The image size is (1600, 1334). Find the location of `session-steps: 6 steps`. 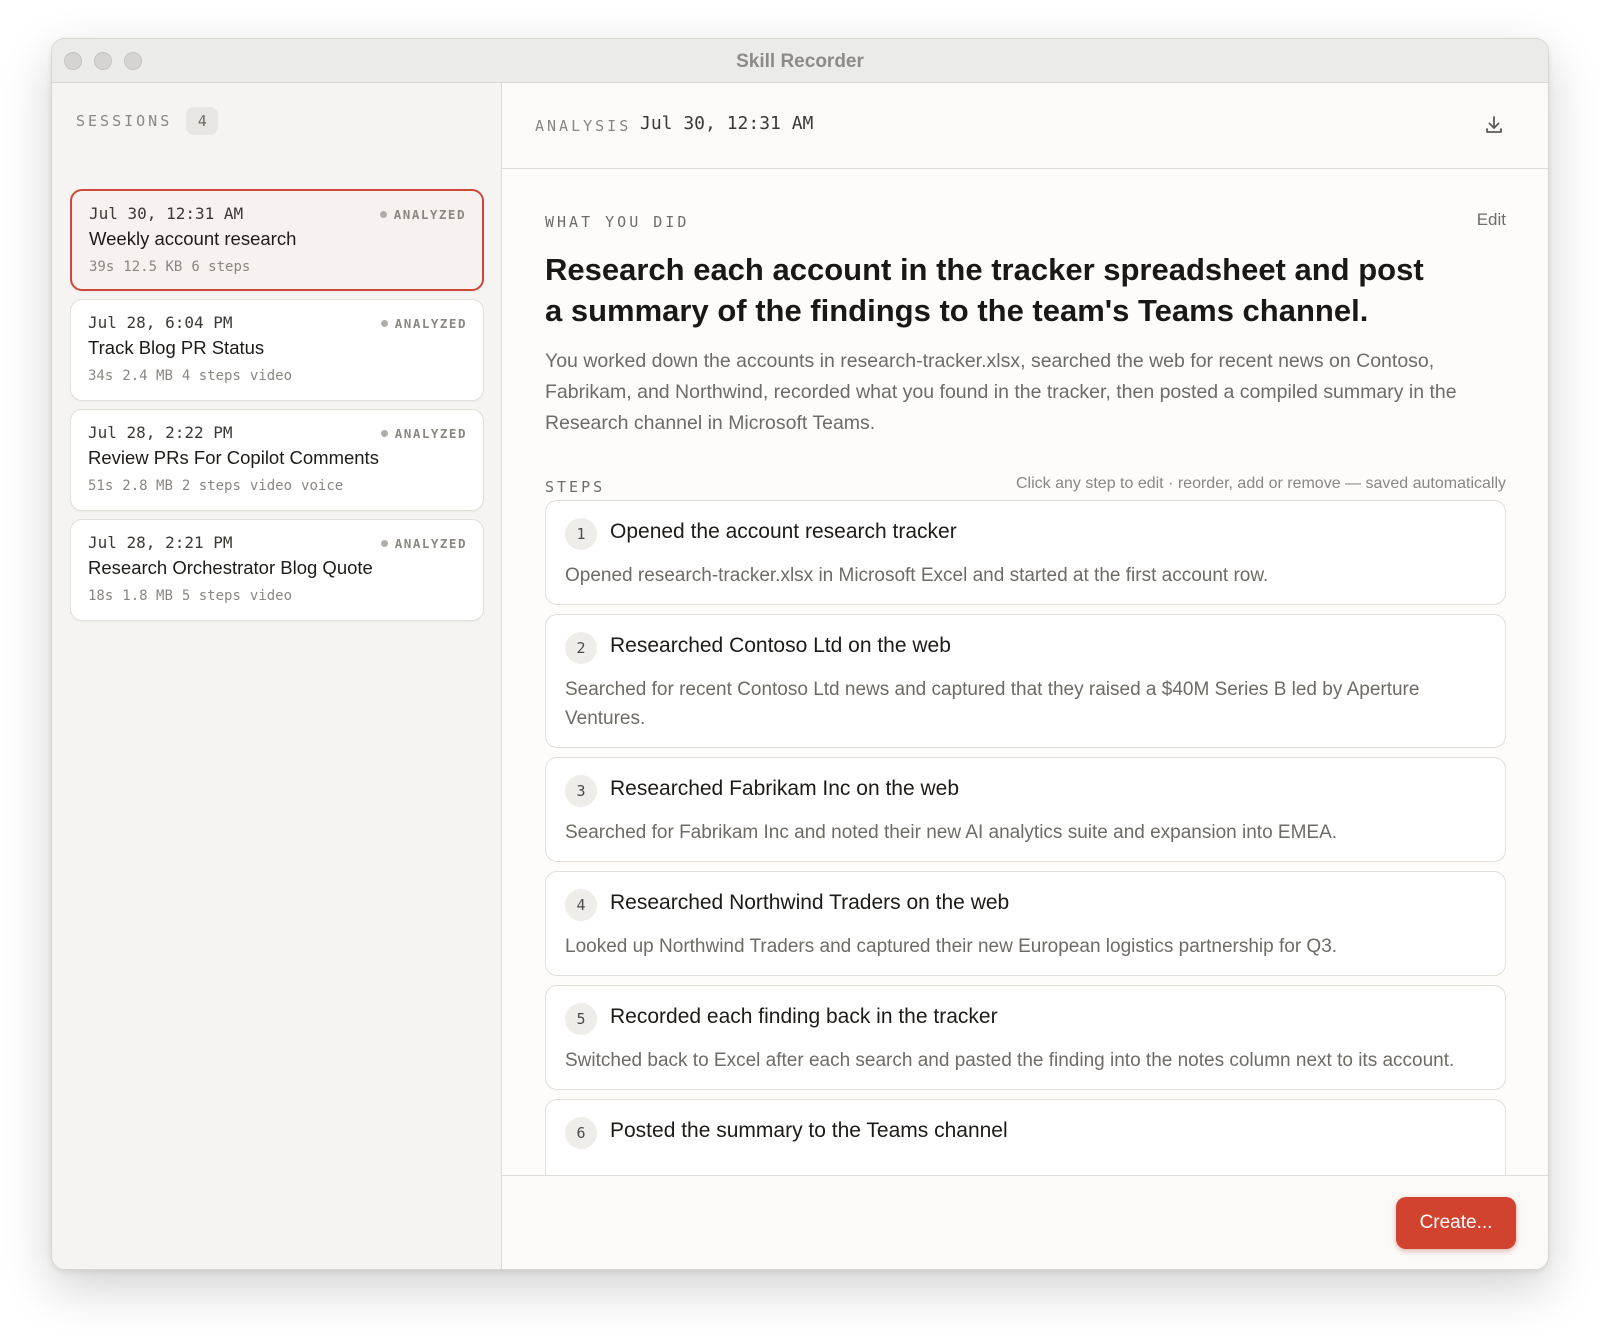

session-steps: 6 steps is located at coordinates (221, 267).